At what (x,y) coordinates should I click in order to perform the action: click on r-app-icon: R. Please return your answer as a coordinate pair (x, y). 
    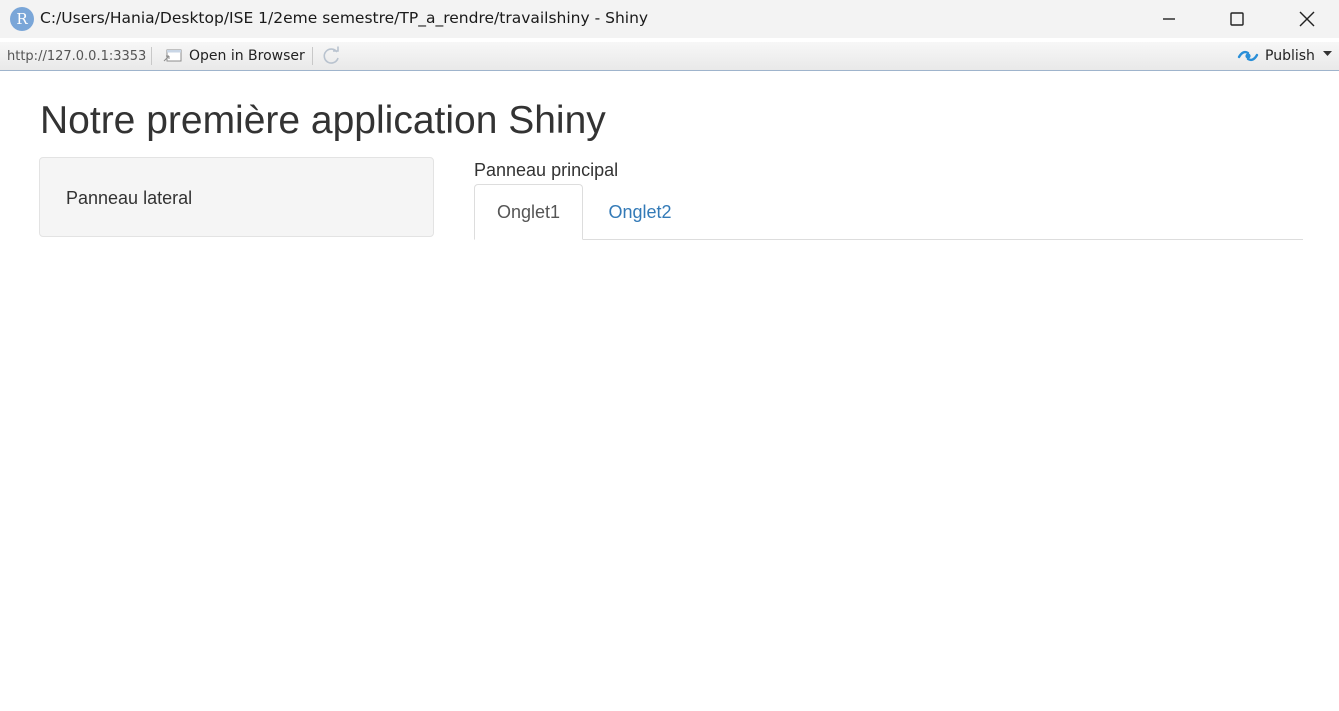
    Looking at the image, I should click on (22, 19).